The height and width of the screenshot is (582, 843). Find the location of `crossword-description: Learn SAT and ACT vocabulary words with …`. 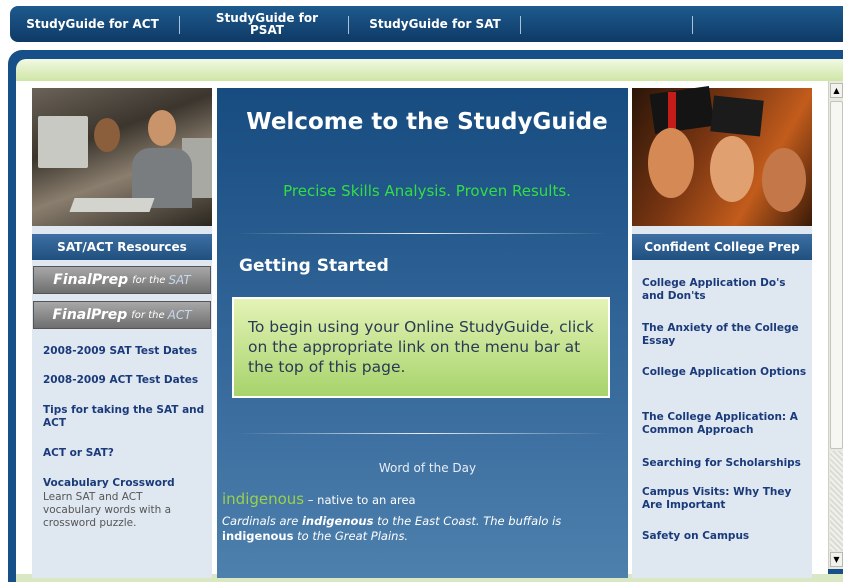

crossword-description: Learn SAT and ACT vocabulary words with … is located at coordinates (107, 510).